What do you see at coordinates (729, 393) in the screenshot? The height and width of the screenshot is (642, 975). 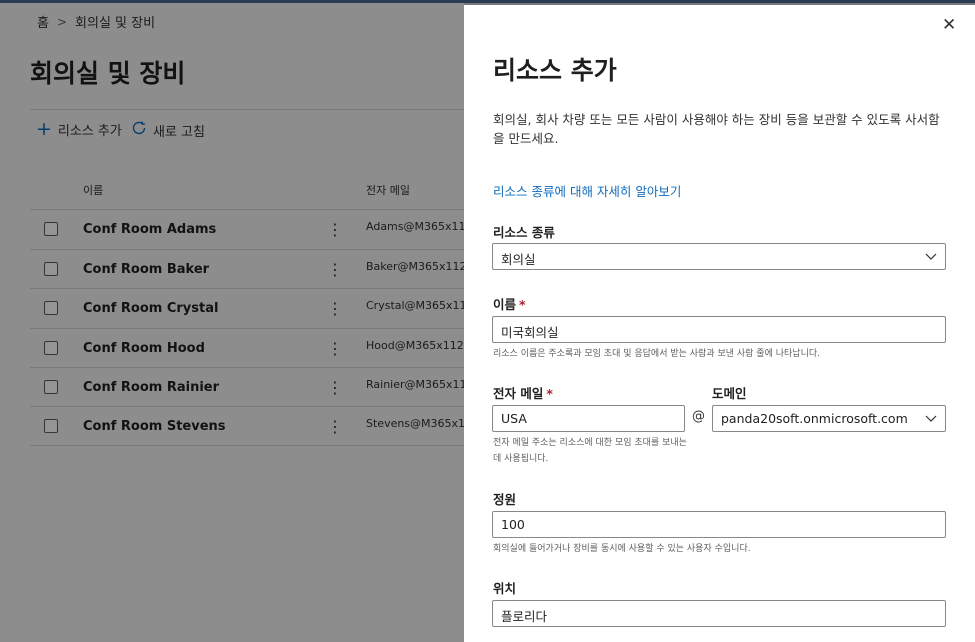 I see `domain-label: 도메인` at bounding box center [729, 393].